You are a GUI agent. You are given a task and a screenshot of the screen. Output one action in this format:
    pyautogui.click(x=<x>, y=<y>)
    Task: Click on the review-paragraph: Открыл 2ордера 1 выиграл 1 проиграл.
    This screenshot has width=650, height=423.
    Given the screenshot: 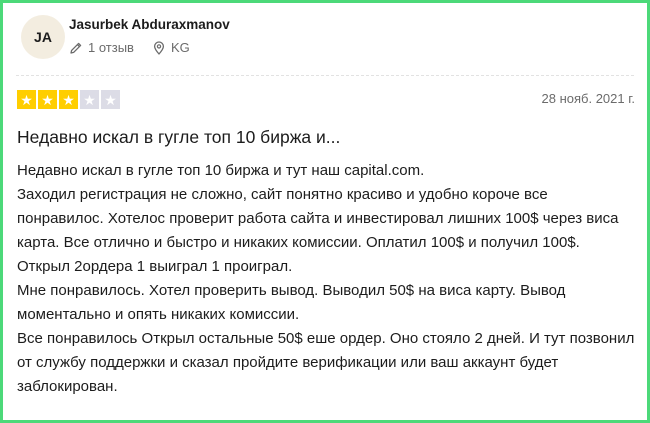 What is the action you would take?
    pyautogui.click(x=155, y=266)
    